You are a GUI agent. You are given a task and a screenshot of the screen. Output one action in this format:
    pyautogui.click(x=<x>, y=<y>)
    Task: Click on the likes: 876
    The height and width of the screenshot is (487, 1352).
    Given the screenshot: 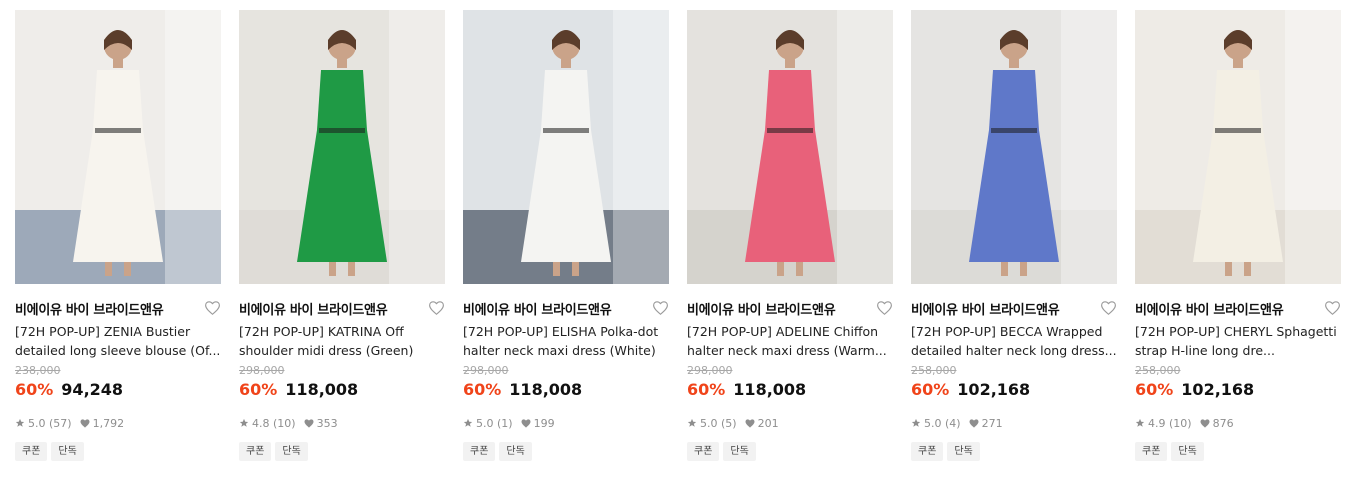 What is the action you would take?
    pyautogui.click(x=1217, y=423)
    